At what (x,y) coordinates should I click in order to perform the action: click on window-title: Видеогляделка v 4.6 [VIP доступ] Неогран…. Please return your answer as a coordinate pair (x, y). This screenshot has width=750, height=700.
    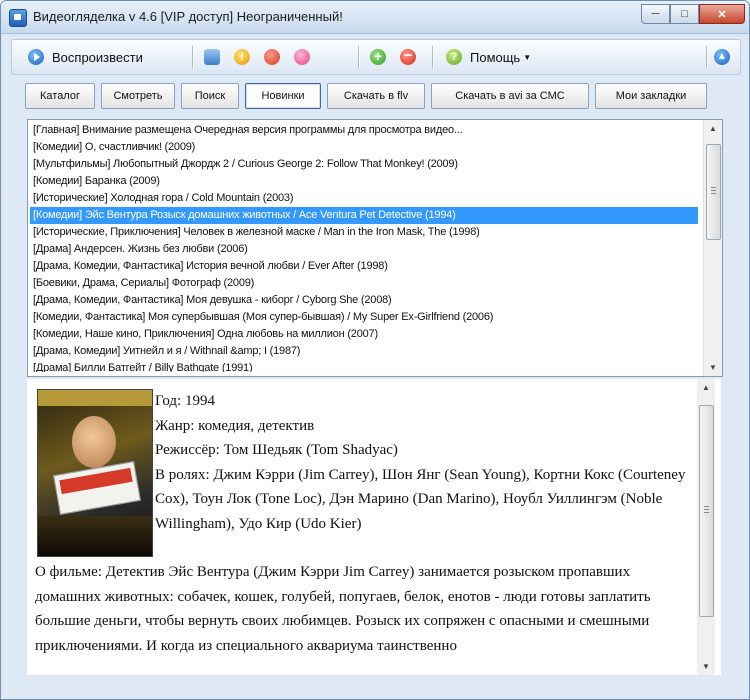
    Looking at the image, I should click on (188, 16).